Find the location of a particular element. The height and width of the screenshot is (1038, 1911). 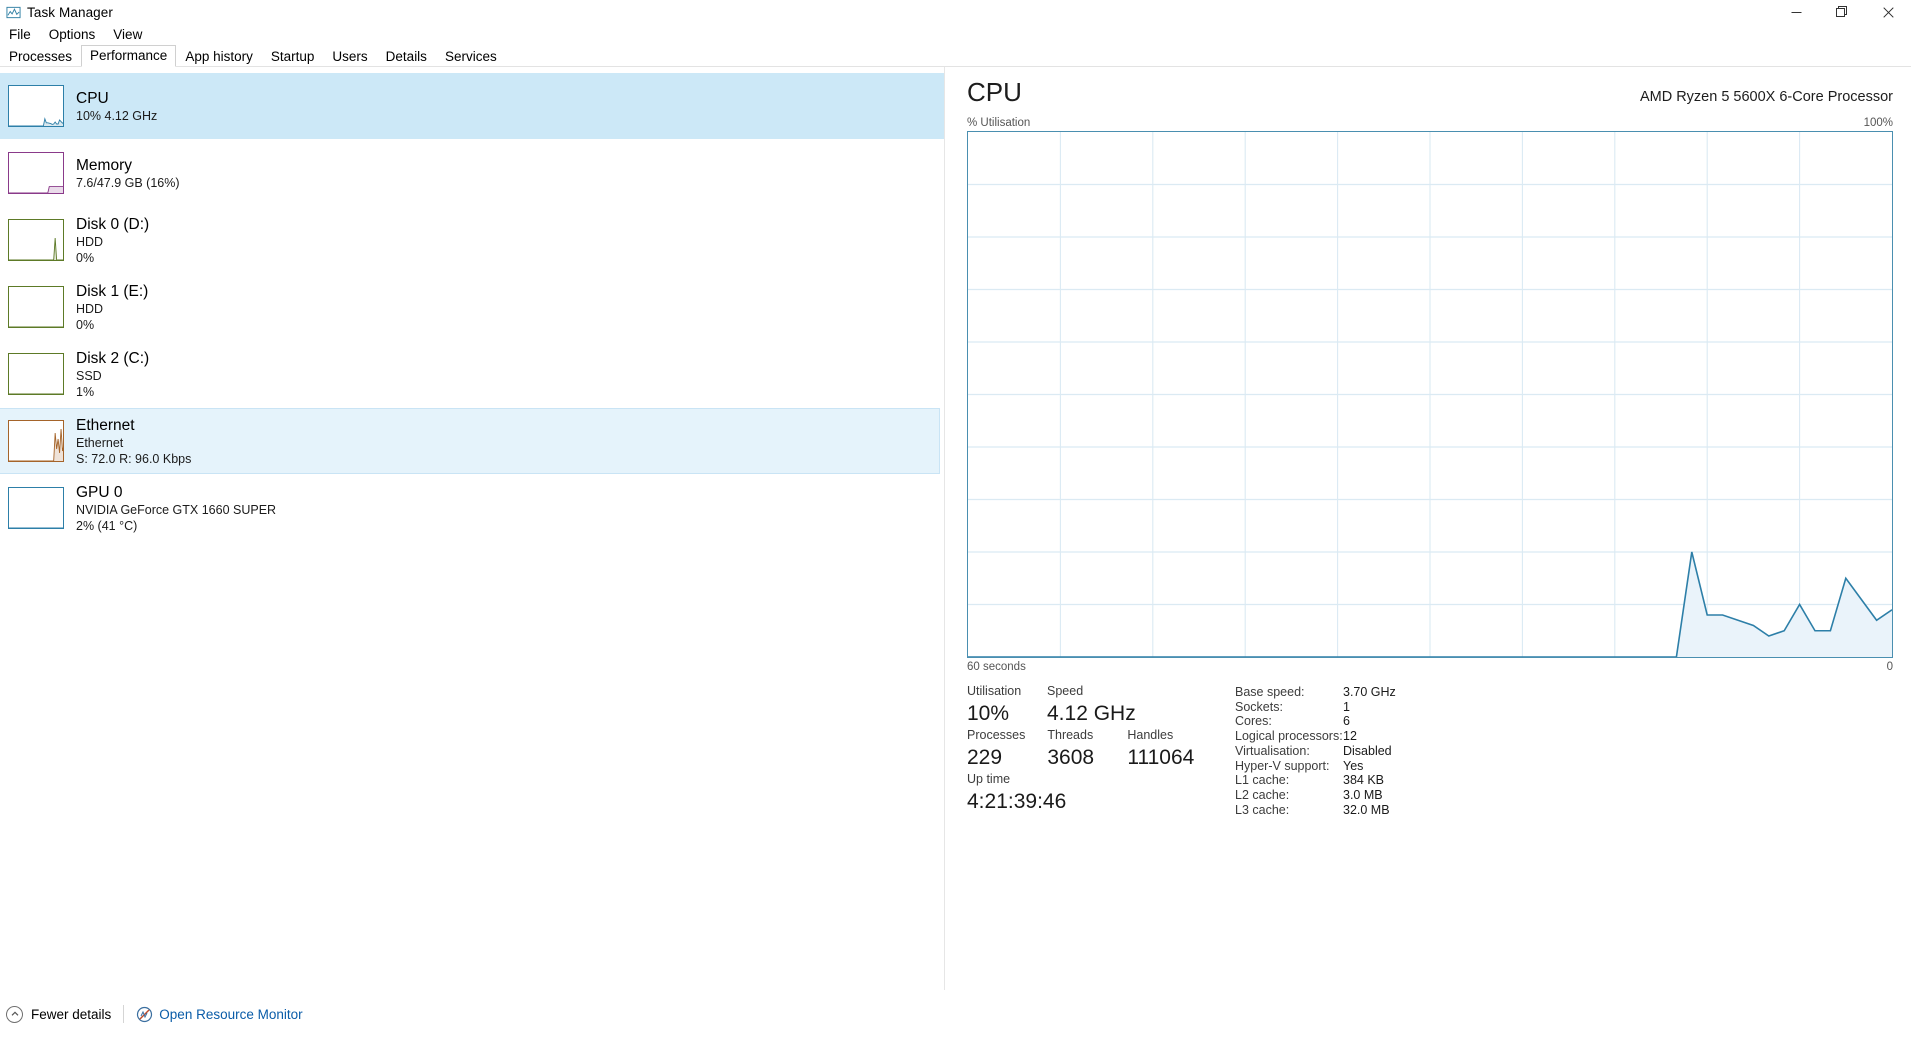

y-axis-label: % Utilisation is located at coordinates (999, 123).